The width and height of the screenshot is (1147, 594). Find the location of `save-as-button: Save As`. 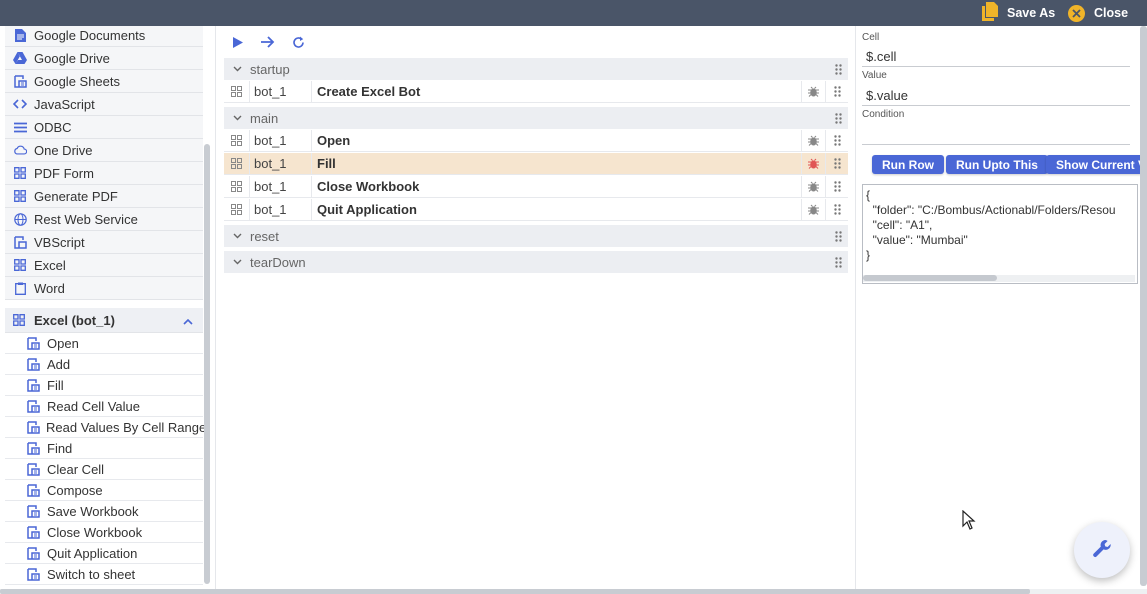

save-as-button: Save As is located at coordinates (1018, 13).